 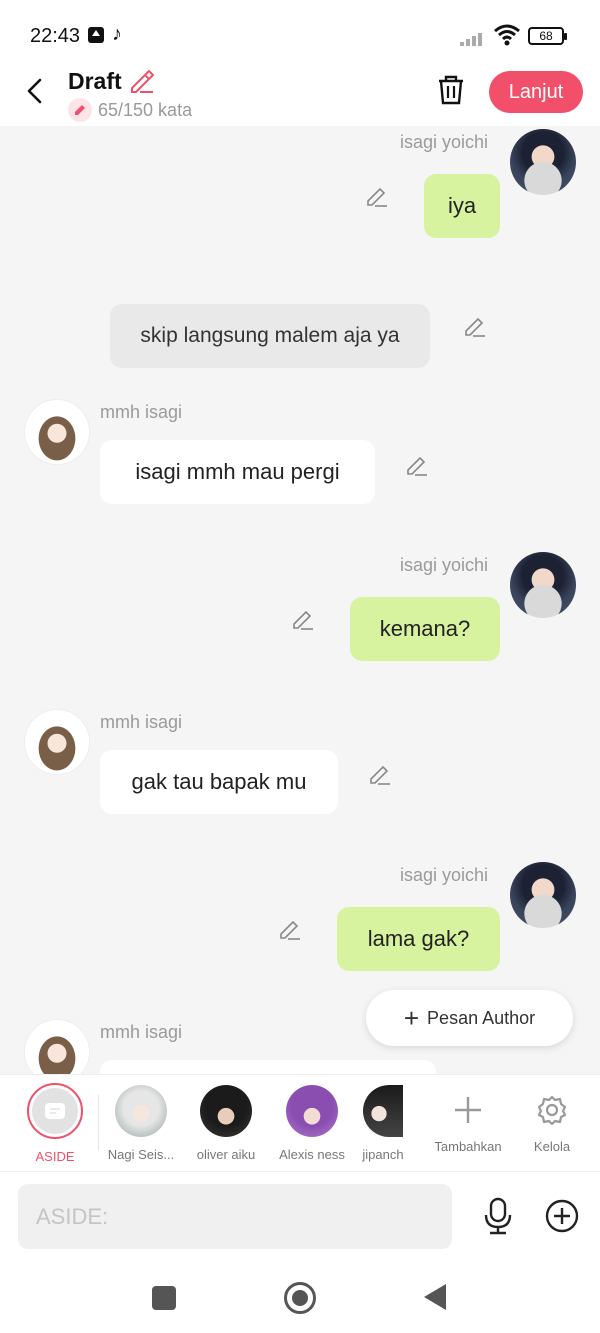 I want to click on message-bubble: gak tau bapak mu, so click(x=219, y=782).